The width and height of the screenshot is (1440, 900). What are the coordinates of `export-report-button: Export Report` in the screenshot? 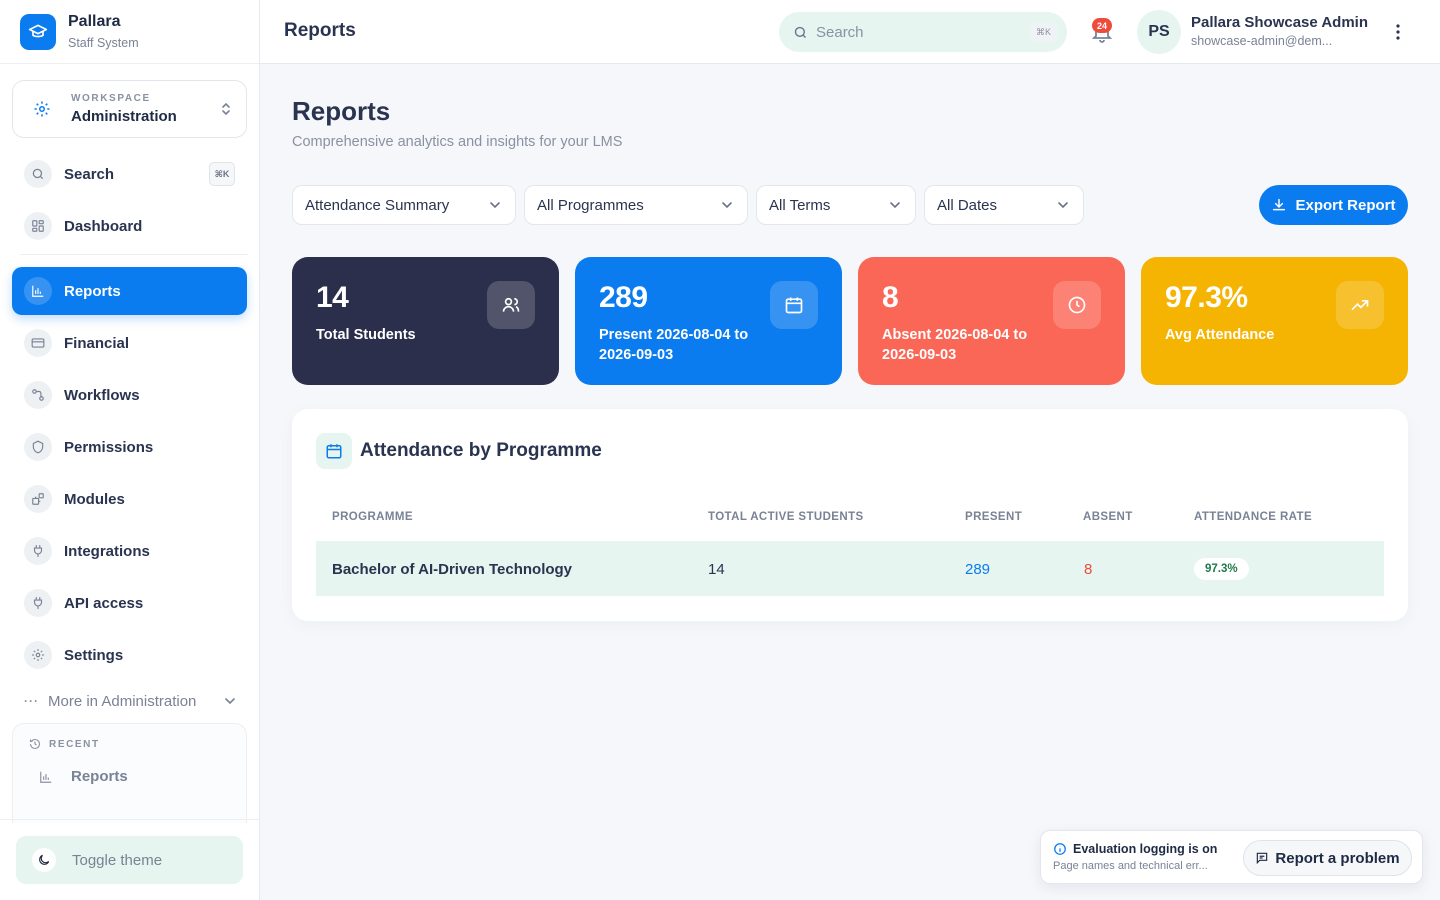 It's located at (1333, 205).